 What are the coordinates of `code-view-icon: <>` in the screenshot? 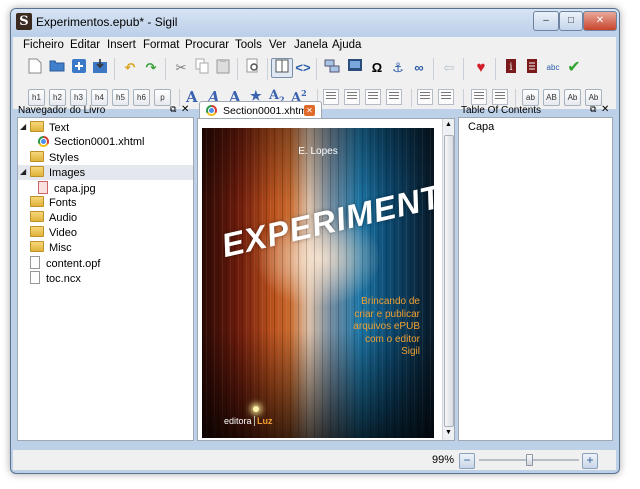 It's located at (303, 68).